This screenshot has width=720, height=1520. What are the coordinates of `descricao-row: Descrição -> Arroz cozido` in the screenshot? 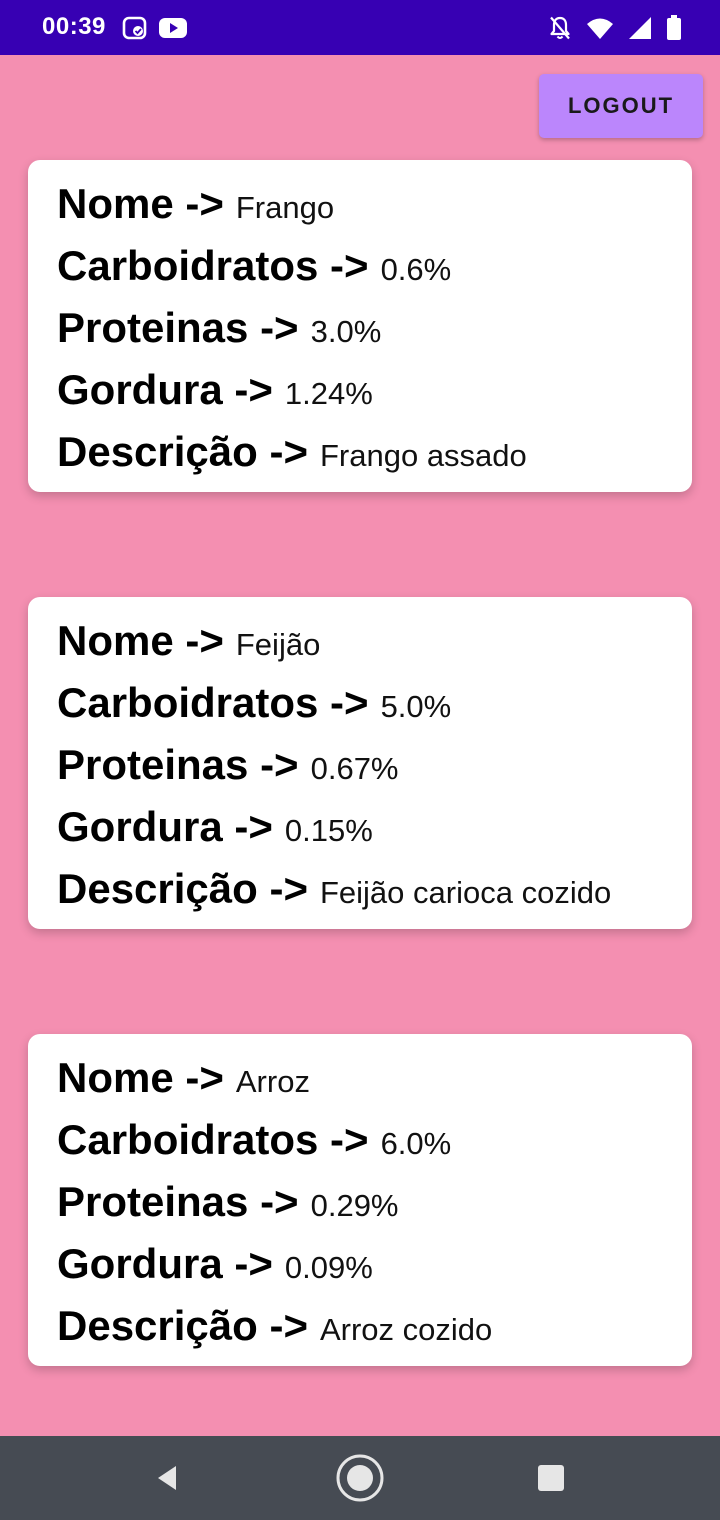 It's located at (374, 1333).